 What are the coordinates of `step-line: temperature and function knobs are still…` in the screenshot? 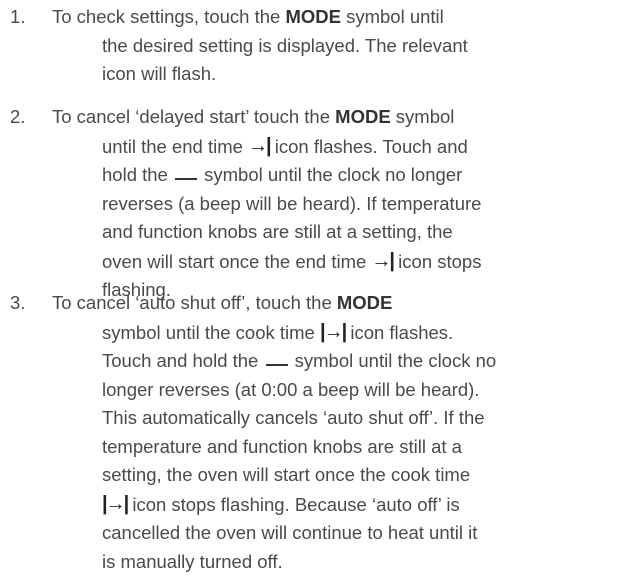 It's located at (358, 447).